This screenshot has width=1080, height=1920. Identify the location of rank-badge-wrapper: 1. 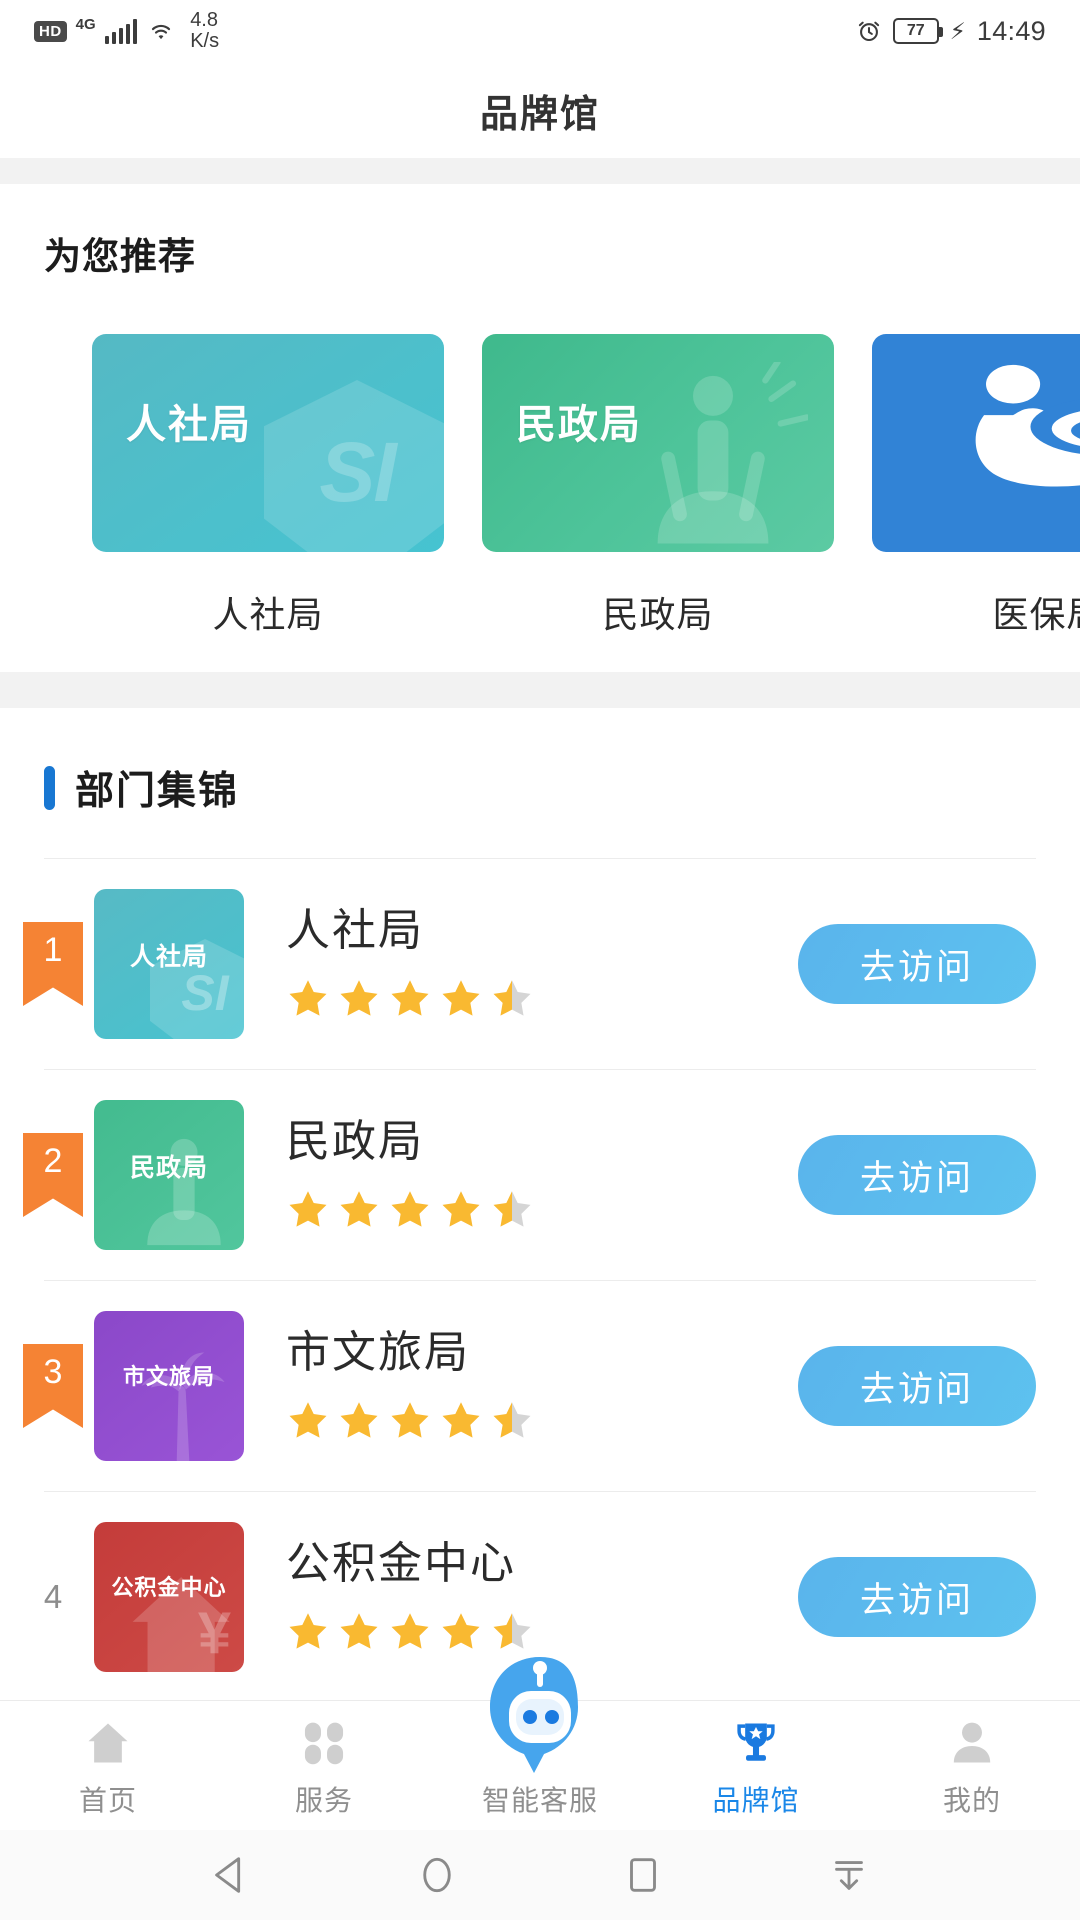
(53, 964).